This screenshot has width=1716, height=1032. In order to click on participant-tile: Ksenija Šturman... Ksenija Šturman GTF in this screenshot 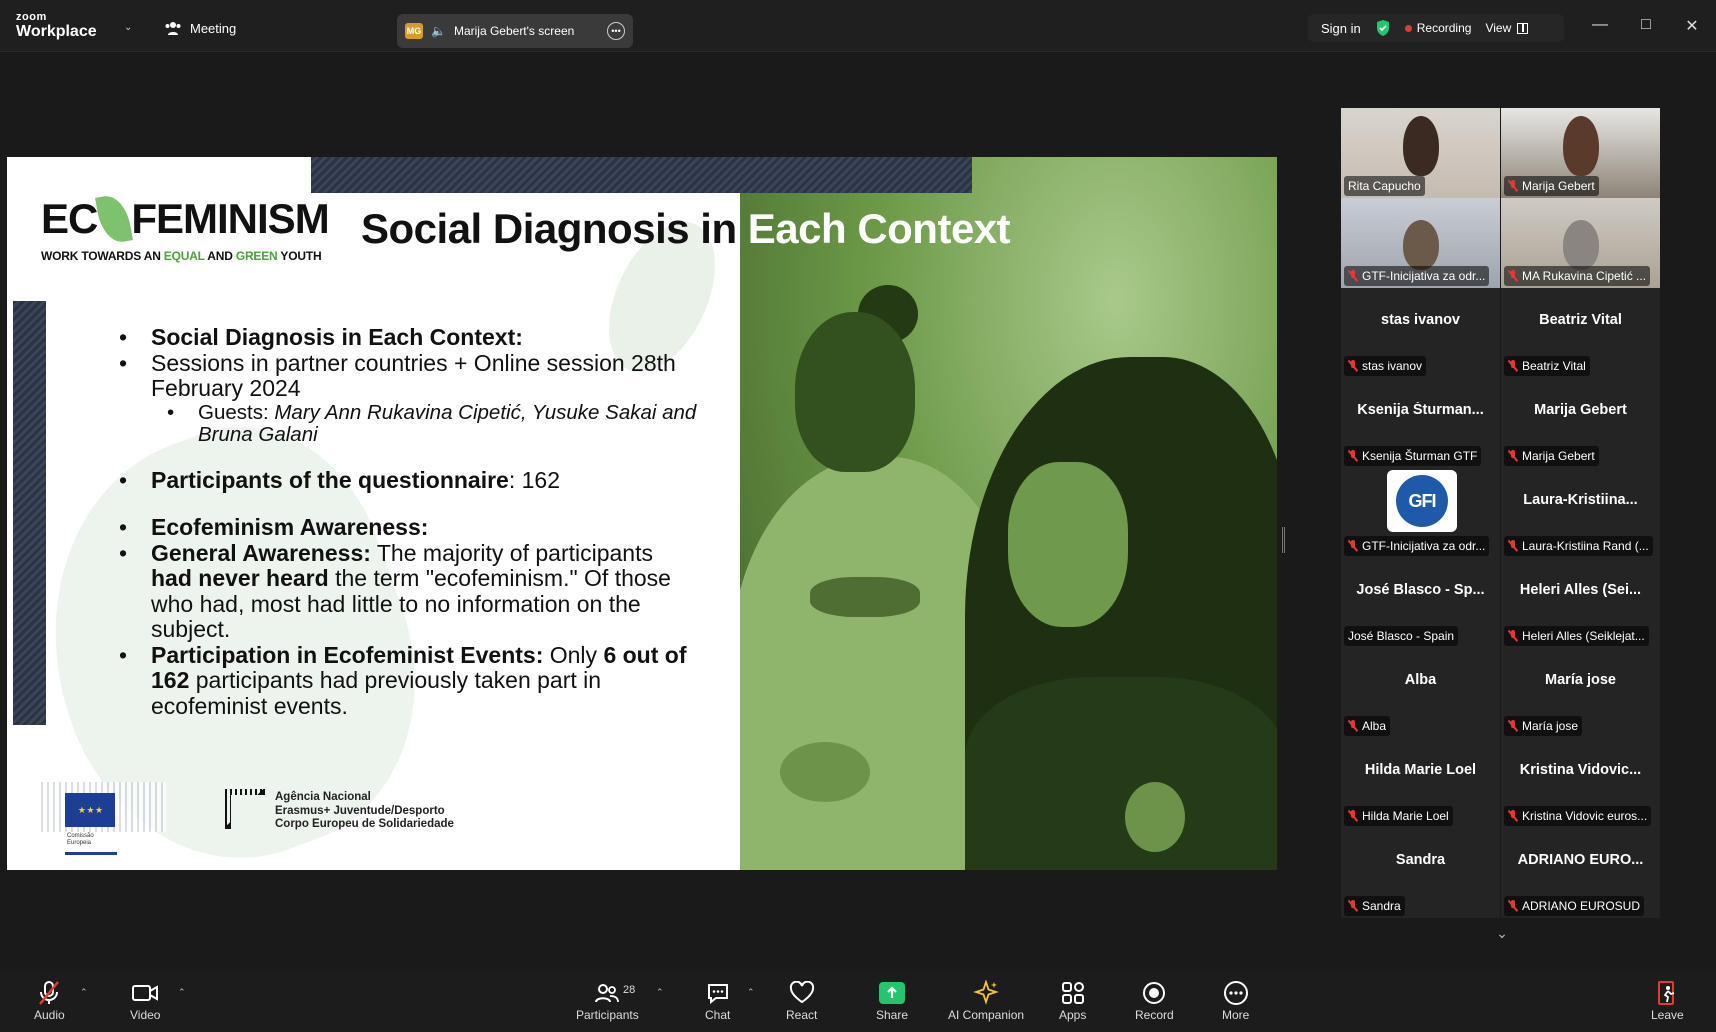, I will do `click(1420, 423)`.